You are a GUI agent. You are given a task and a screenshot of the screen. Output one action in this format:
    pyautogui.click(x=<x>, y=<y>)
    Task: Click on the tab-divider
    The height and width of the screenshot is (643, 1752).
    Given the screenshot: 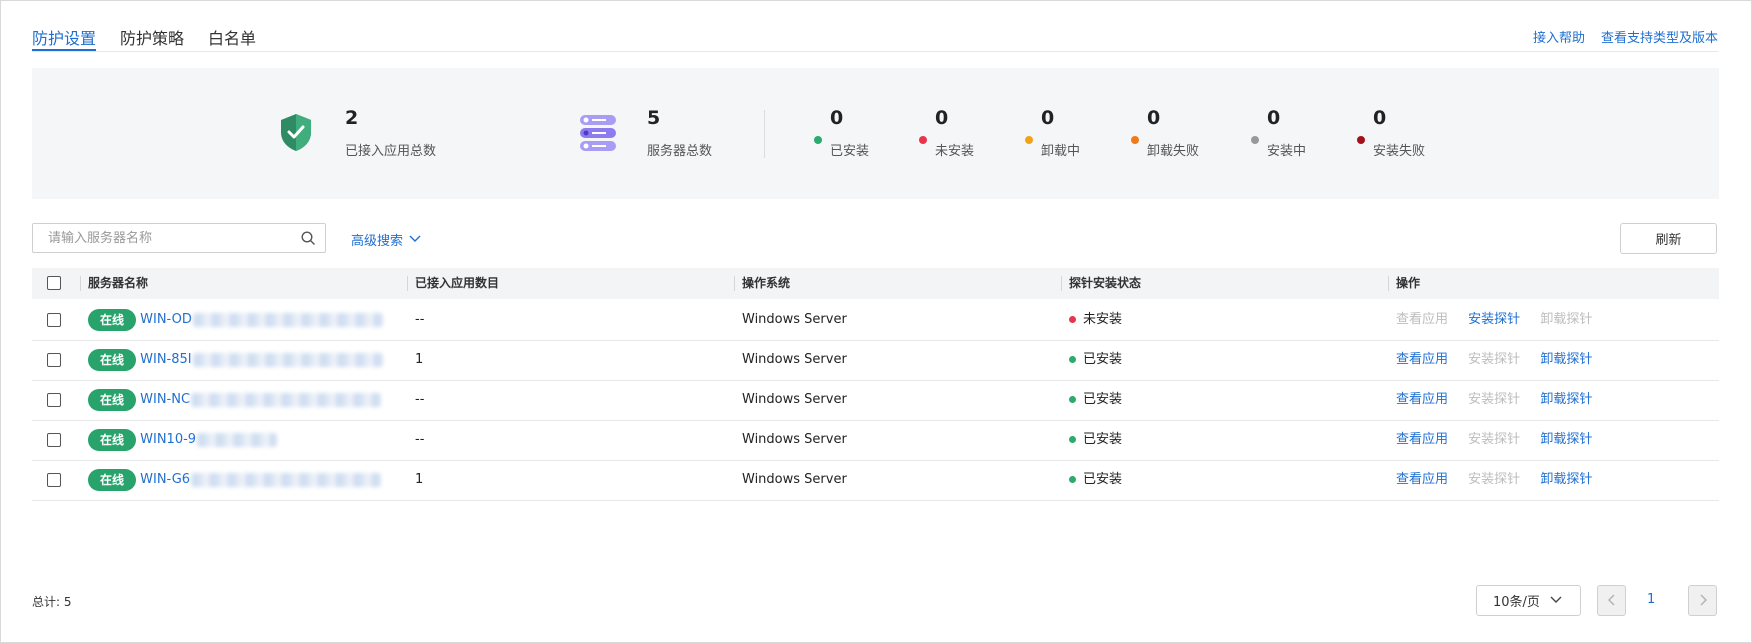 What is the action you would take?
    pyautogui.click(x=875, y=51)
    